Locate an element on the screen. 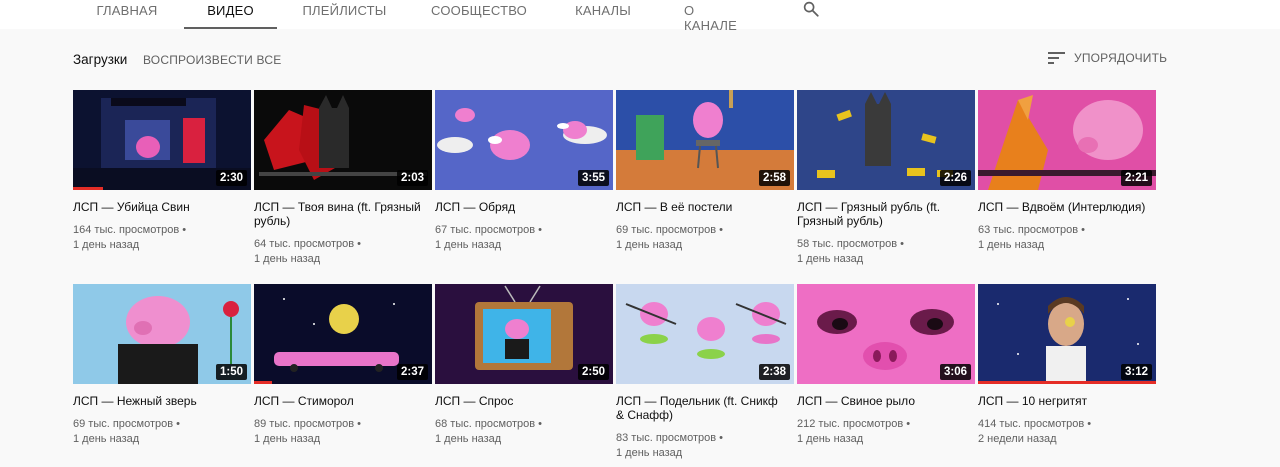 The image size is (1280, 467). video-thumbnail: 2:58 is located at coordinates (705, 140).